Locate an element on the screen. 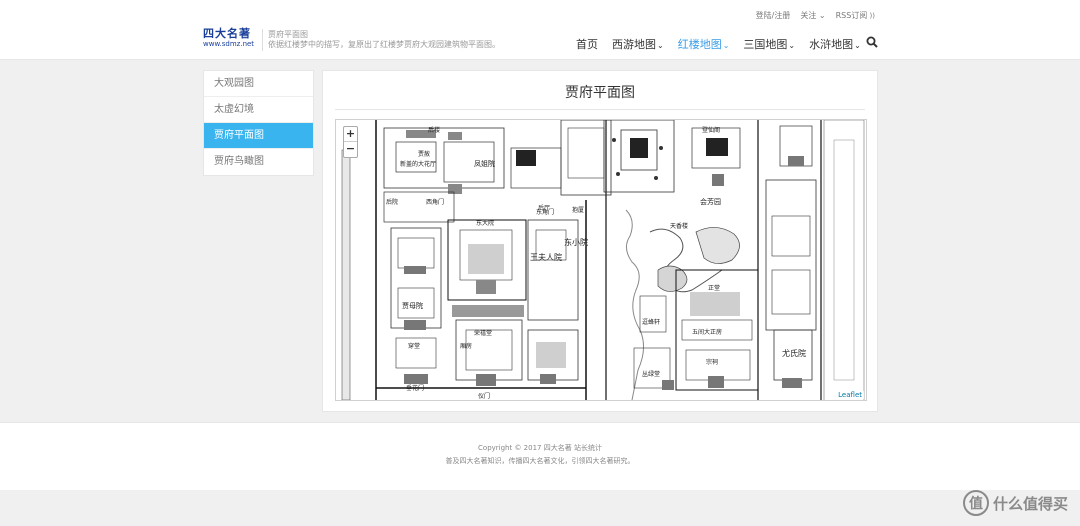 The width and height of the screenshot is (1080, 526). site-logo: 四大名著 www.sdmz.net is located at coordinates (231, 38).